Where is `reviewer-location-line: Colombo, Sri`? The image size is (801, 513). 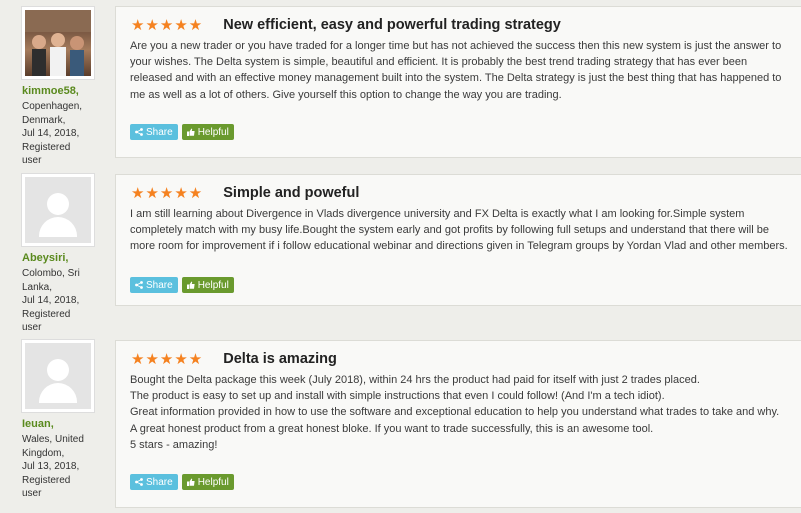
reviewer-location-line: Colombo, Sri is located at coordinates (51, 273).